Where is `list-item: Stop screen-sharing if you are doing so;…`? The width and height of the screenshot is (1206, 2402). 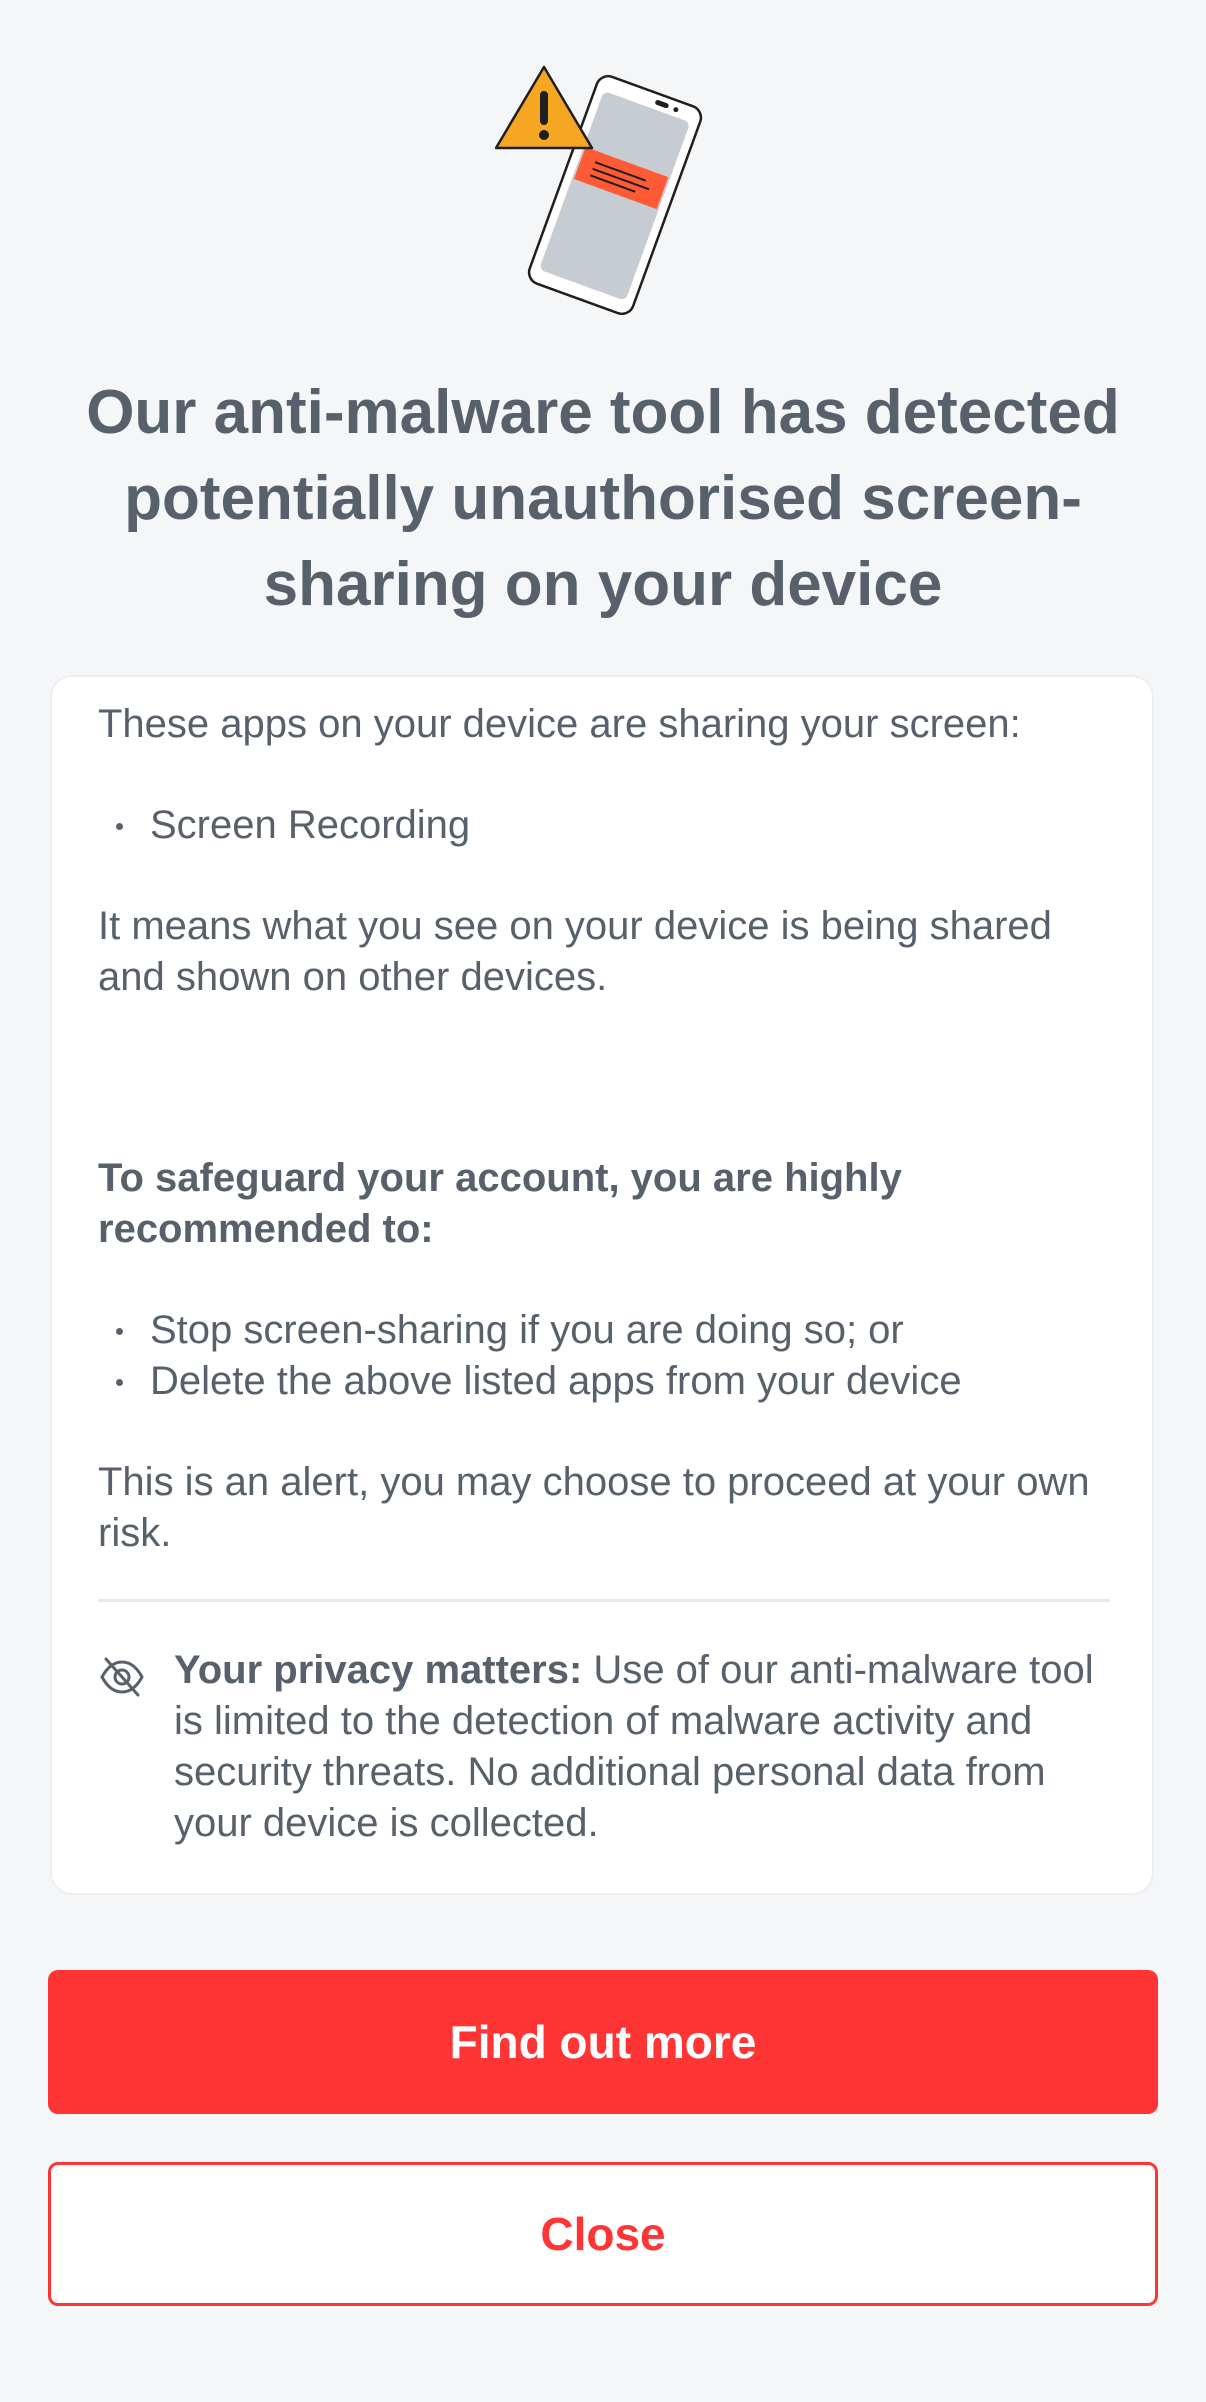 list-item: Stop screen-sharing if you are doing so;… is located at coordinates (604, 1330).